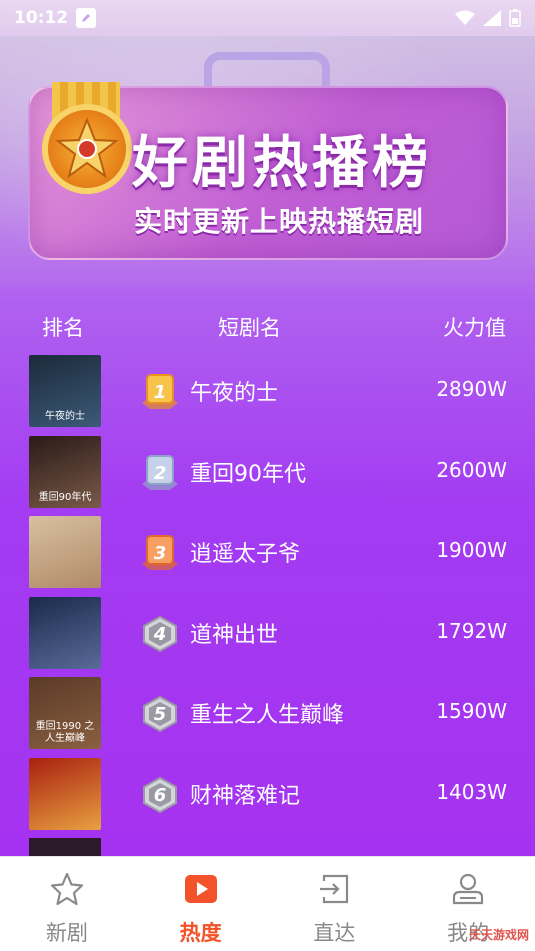 Image resolution: width=535 pixels, height=951 pixels. Describe the element at coordinates (201, 904) in the screenshot. I see `nav-item-hot: 热度` at that location.